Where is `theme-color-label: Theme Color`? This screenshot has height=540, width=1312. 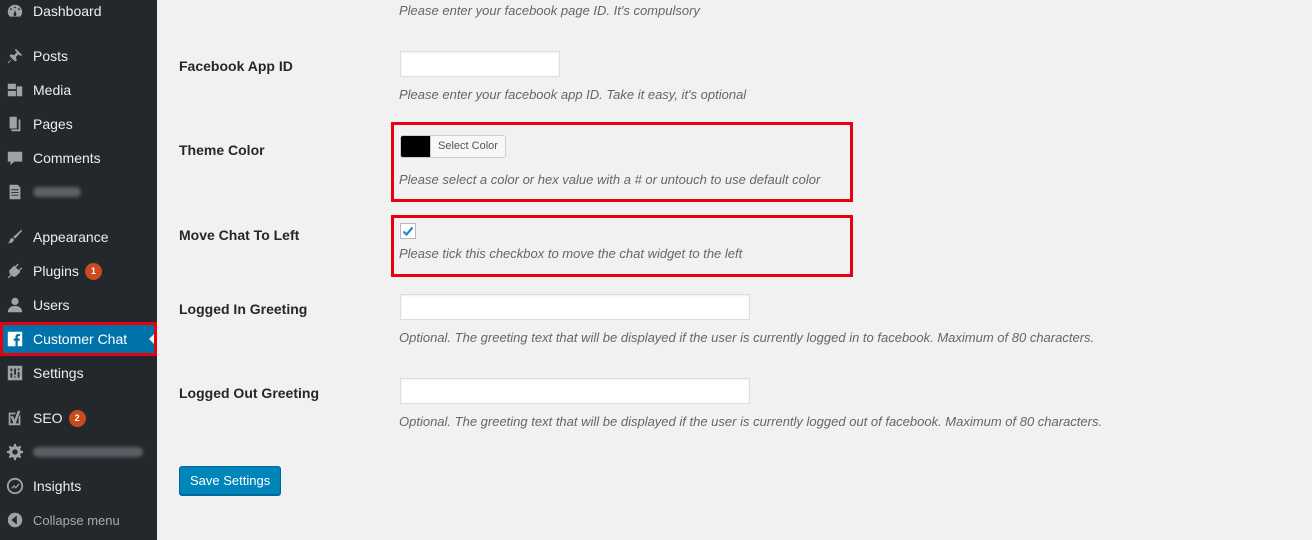
theme-color-label: Theme Color is located at coordinates (222, 150).